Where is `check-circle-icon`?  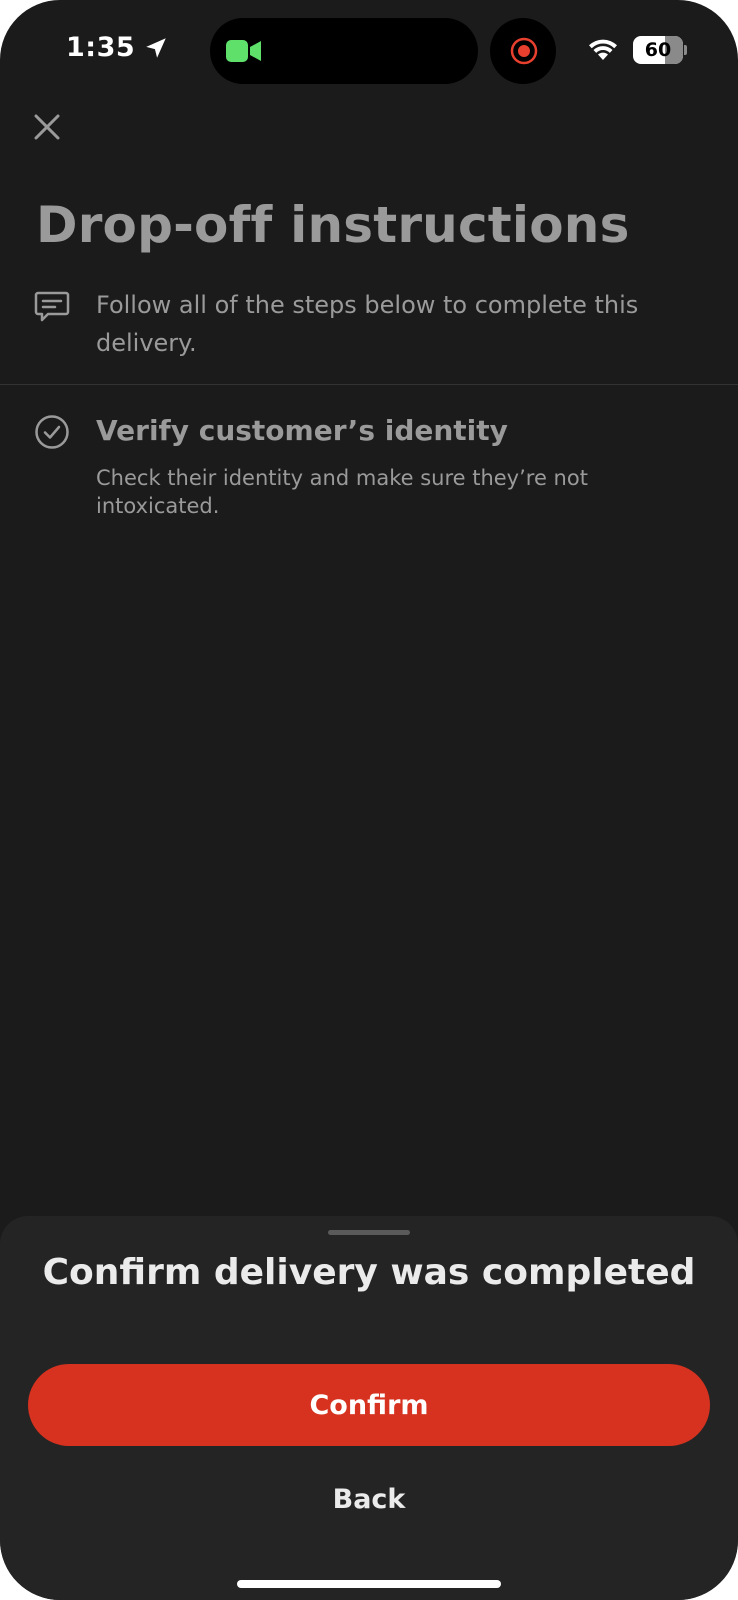
check-circle-icon is located at coordinates (52, 432).